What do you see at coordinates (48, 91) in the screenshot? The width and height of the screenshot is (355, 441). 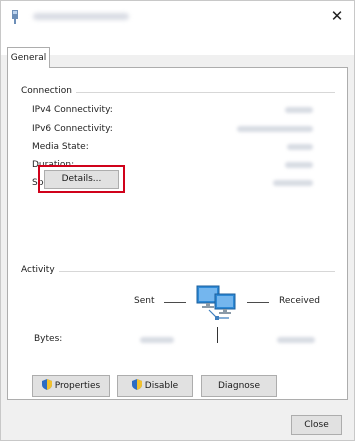 I see `connection-group-label: Connection` at bounding box center [48, 91].